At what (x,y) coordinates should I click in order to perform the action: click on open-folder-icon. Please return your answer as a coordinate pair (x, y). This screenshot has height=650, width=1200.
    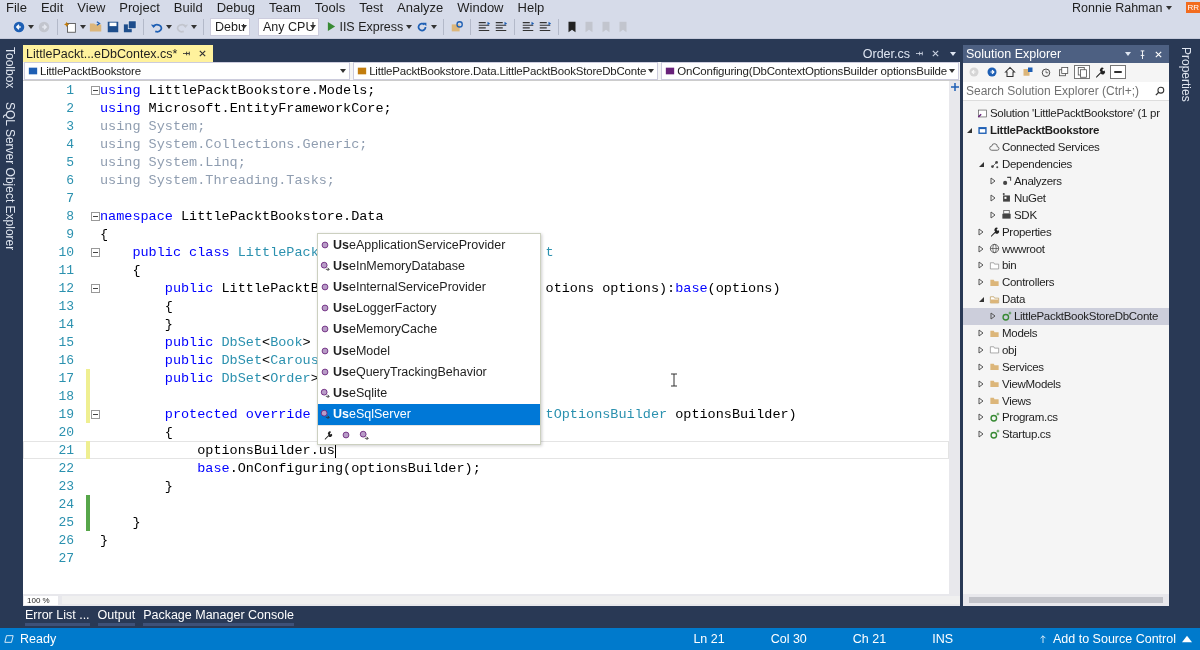
    Looking at the image, I should click on (96, 26).